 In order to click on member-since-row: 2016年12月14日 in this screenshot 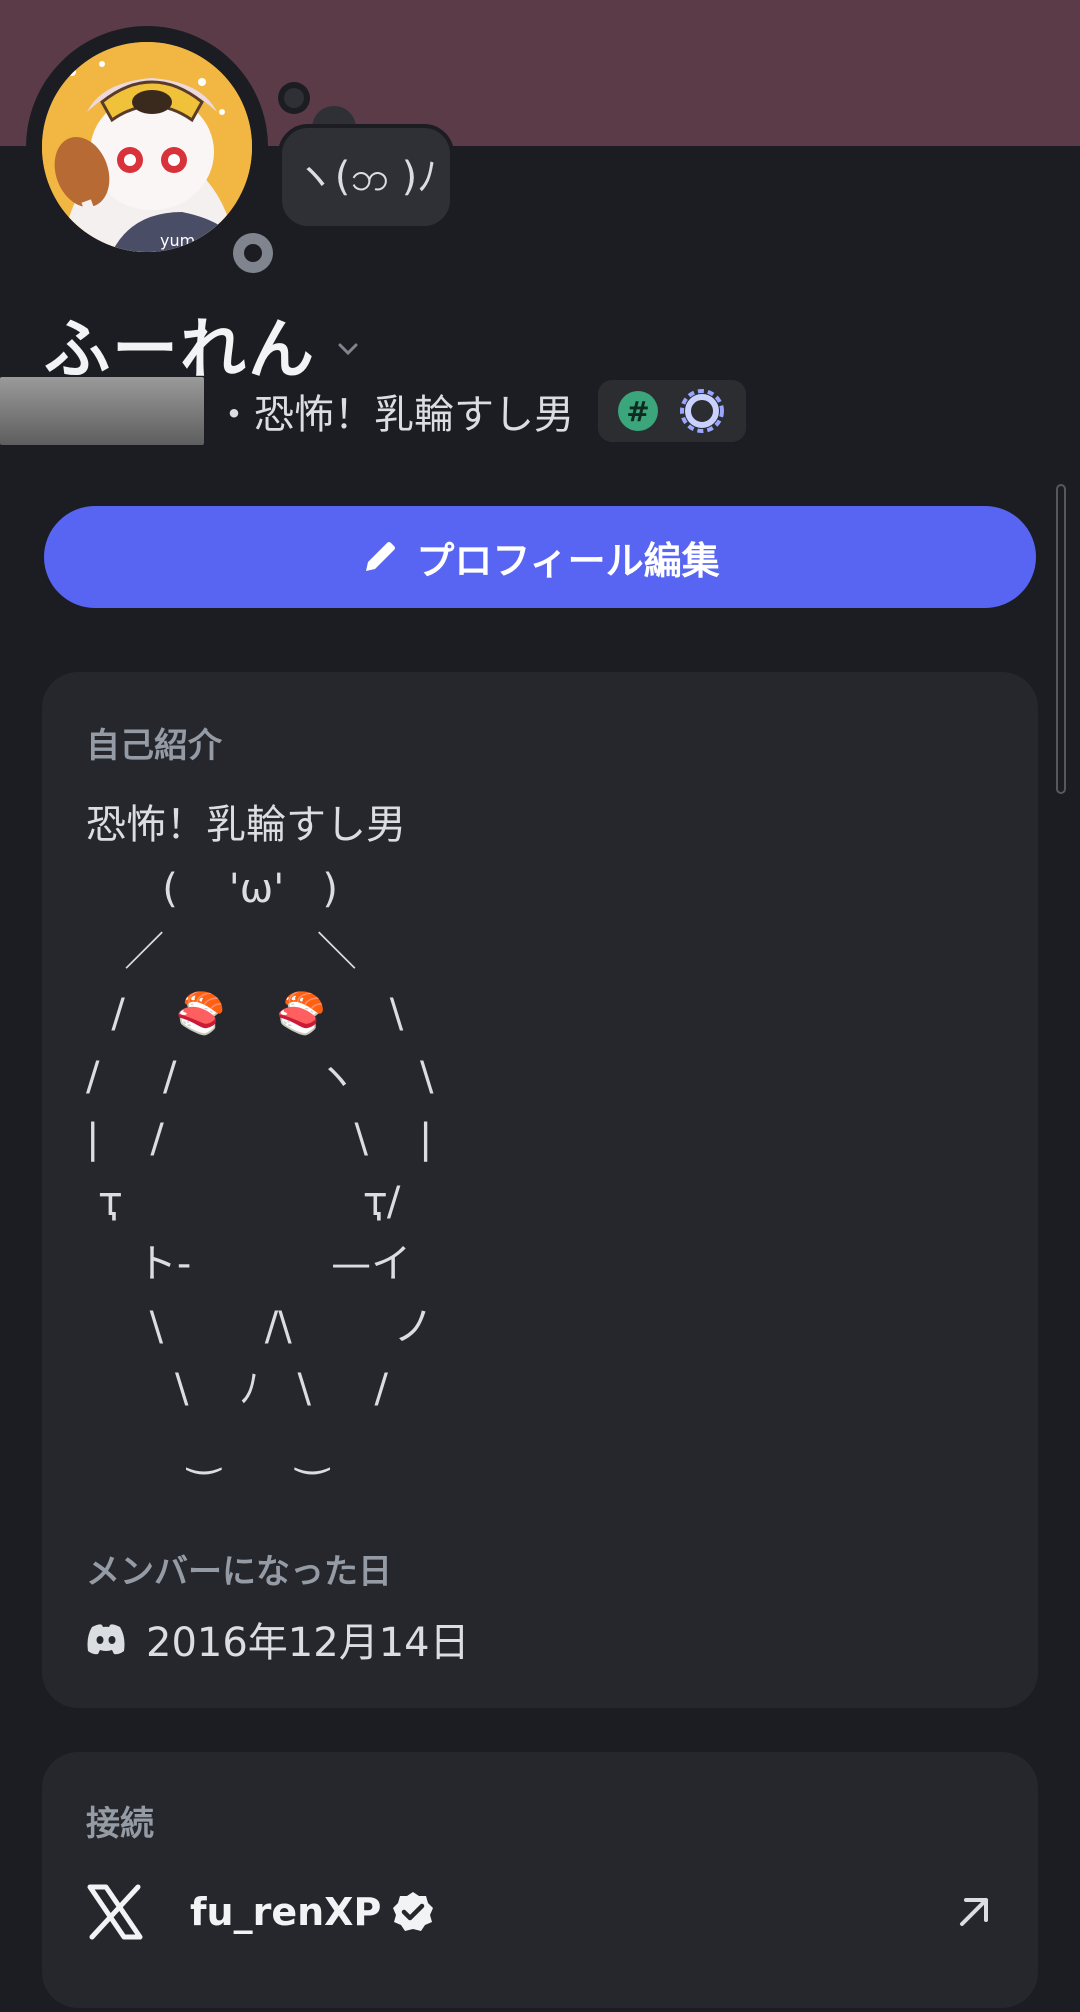, I will do `click(278, 1639)`.